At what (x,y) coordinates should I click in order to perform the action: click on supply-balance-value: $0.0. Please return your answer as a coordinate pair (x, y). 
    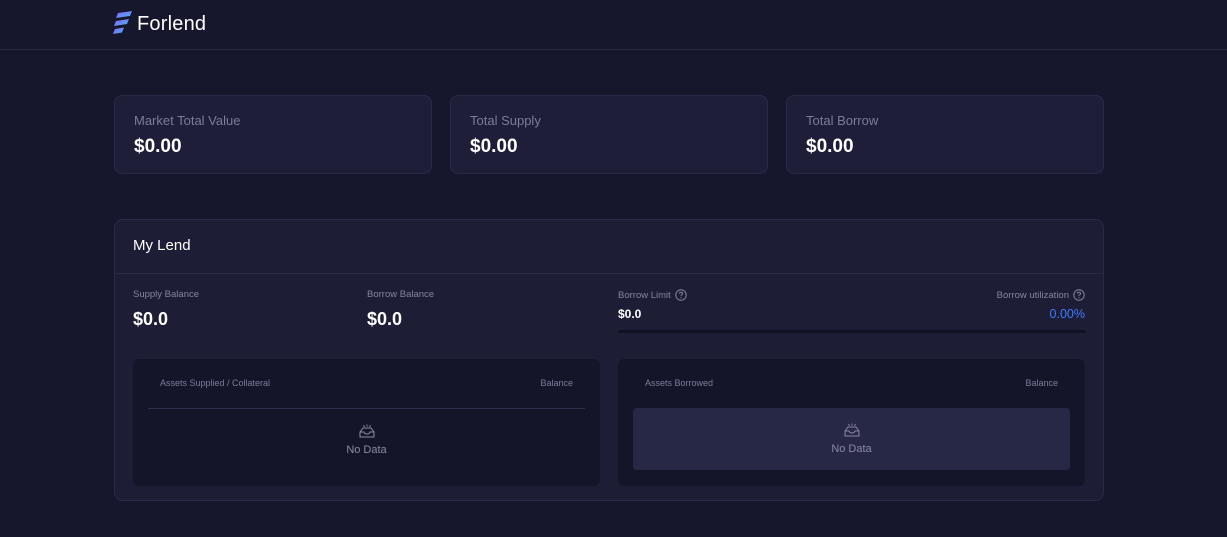
    Looking at the image, I should click on (151, 319).